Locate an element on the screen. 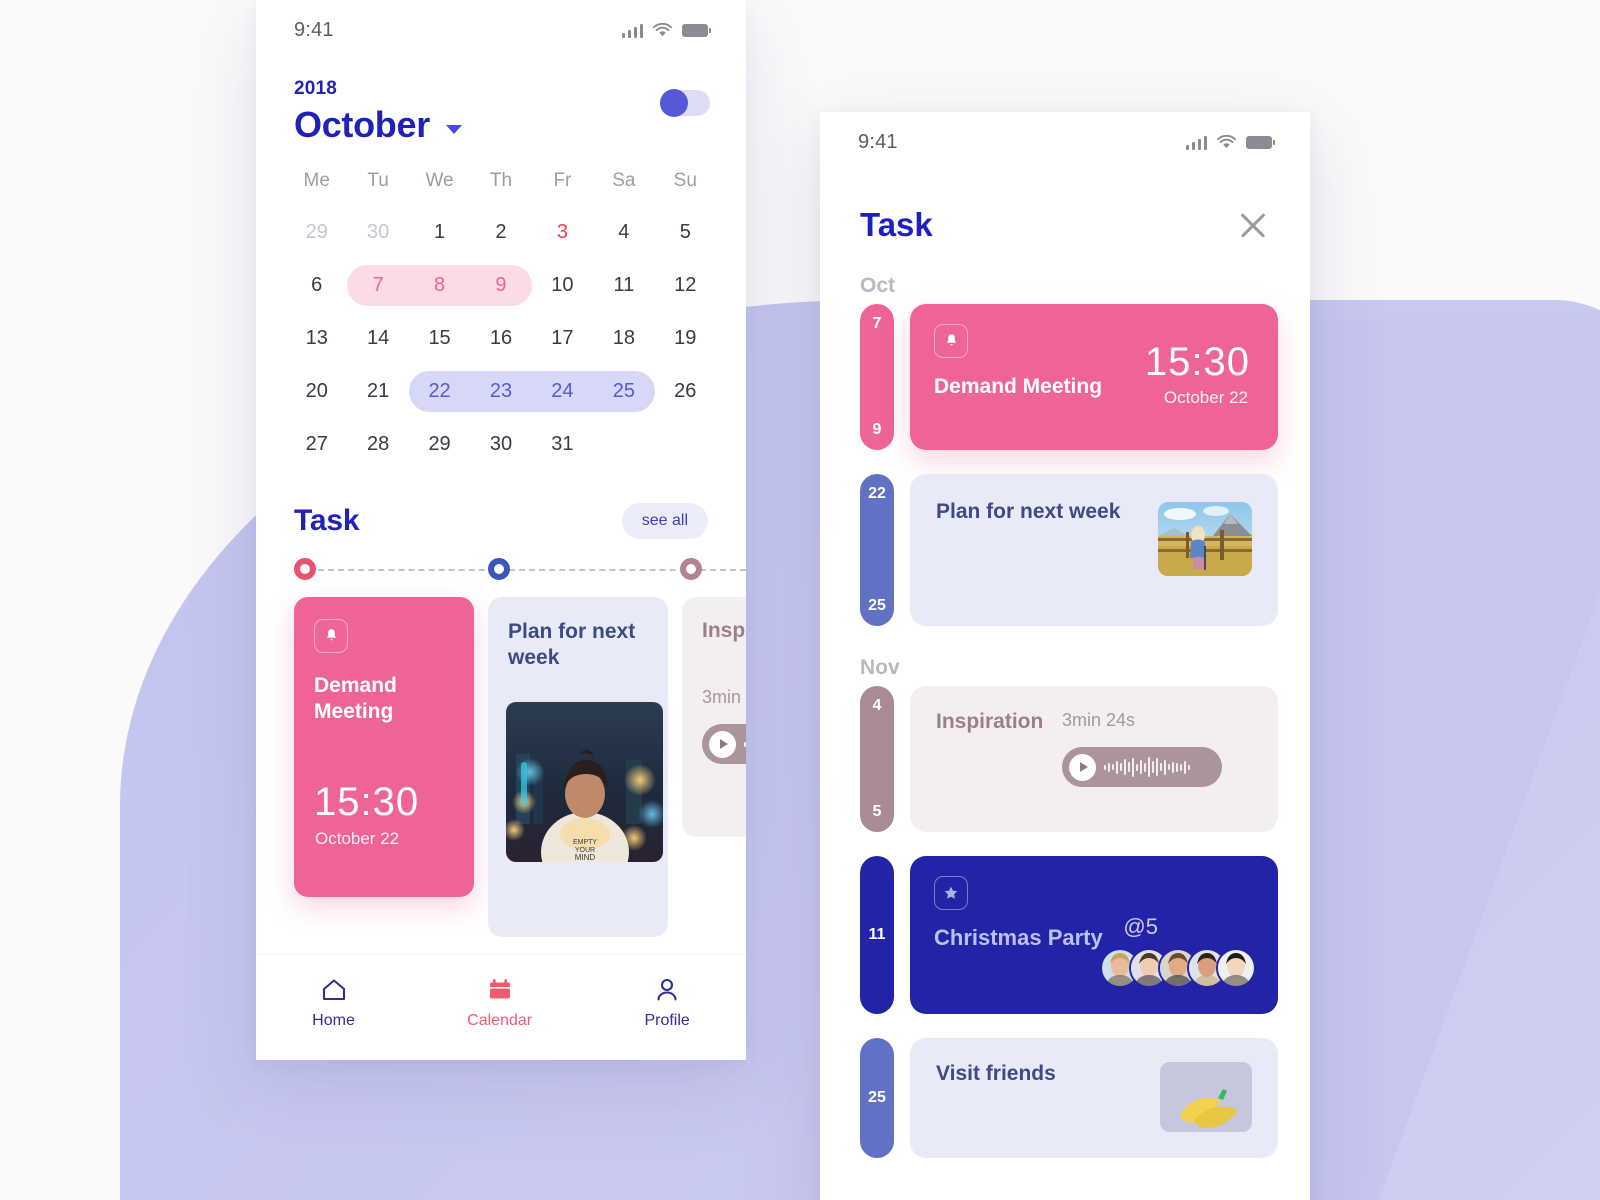 This screenshot has height=1200, width=1600. attendee-avatars is located at coordinates (1178, 968).